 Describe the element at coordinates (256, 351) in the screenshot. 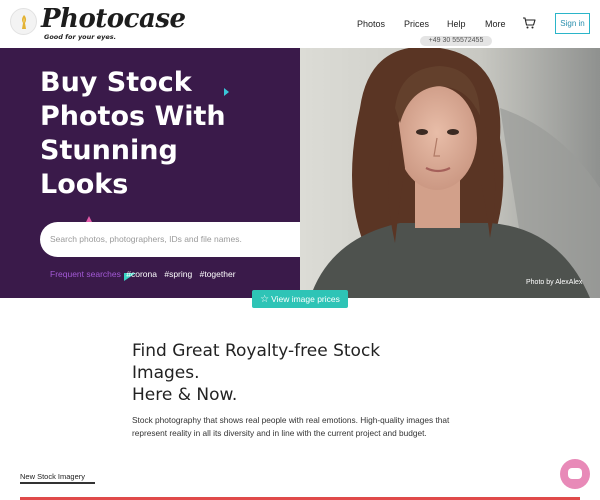

I see `section-heading-line: Find Great Royalty-free Stock` at that location.